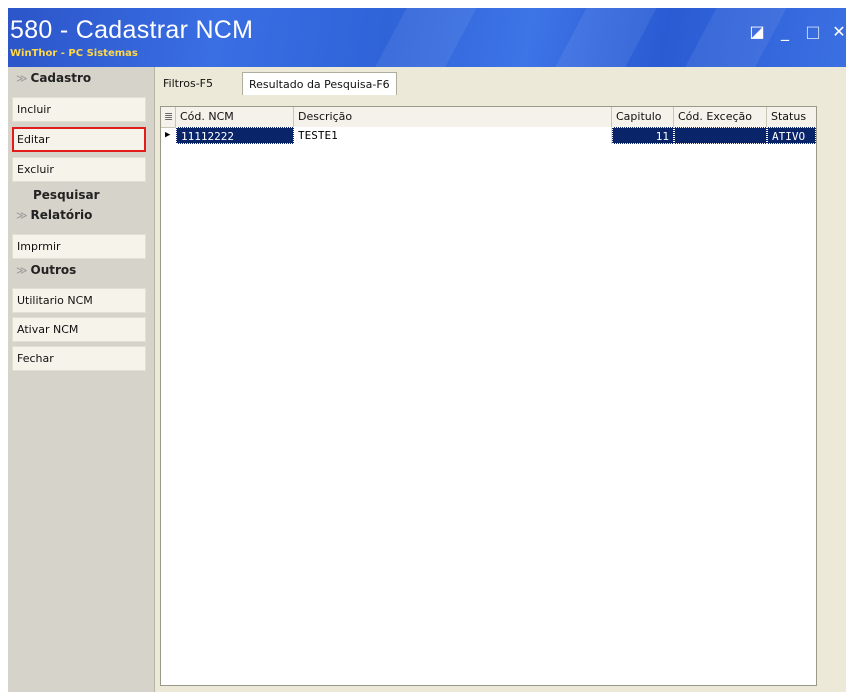  Describe the element at coordinates (791, 135) in the screenshot. I see `cell-status: ATIVO` at that location.